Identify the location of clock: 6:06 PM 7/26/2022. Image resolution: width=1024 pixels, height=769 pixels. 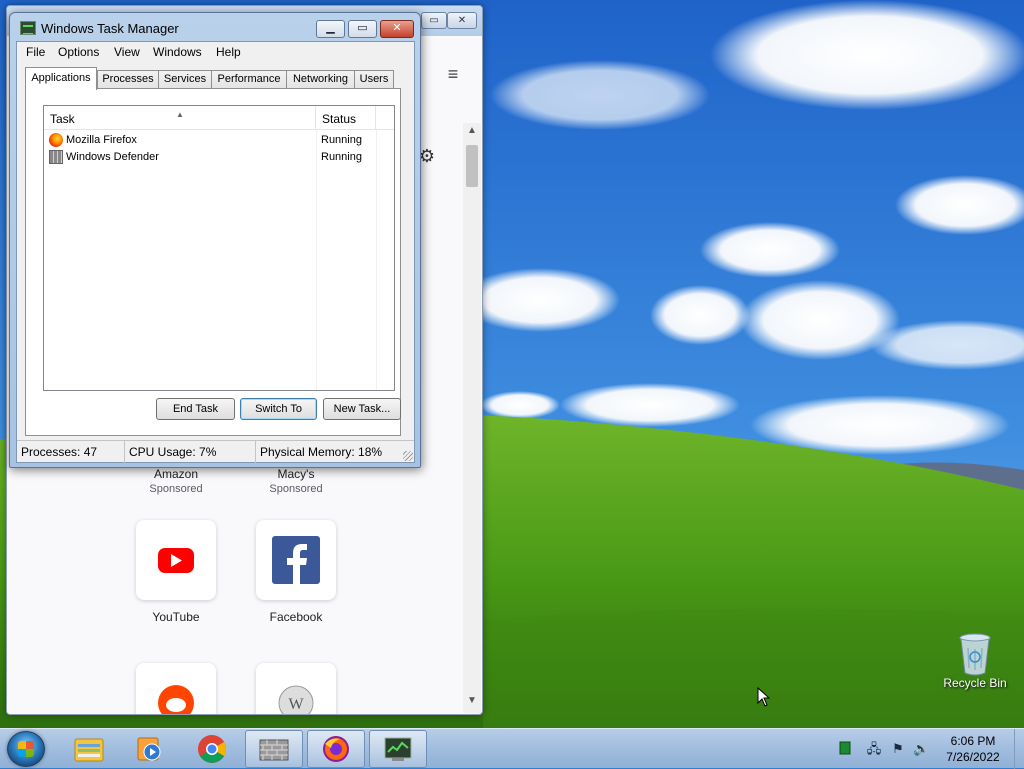
(973, 749).